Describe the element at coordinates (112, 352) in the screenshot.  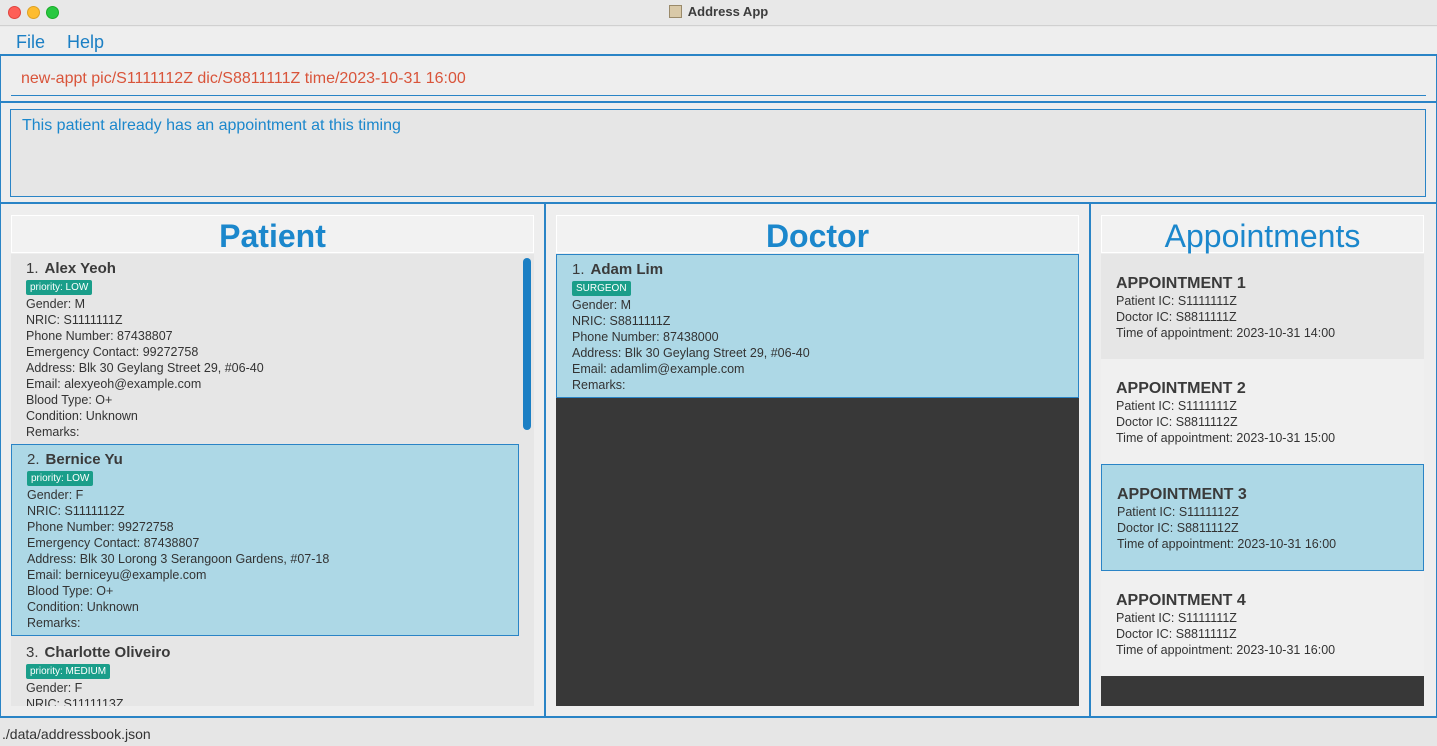
I see `patient-emergency-contact: Emergency Contact: 99272758` at that location.